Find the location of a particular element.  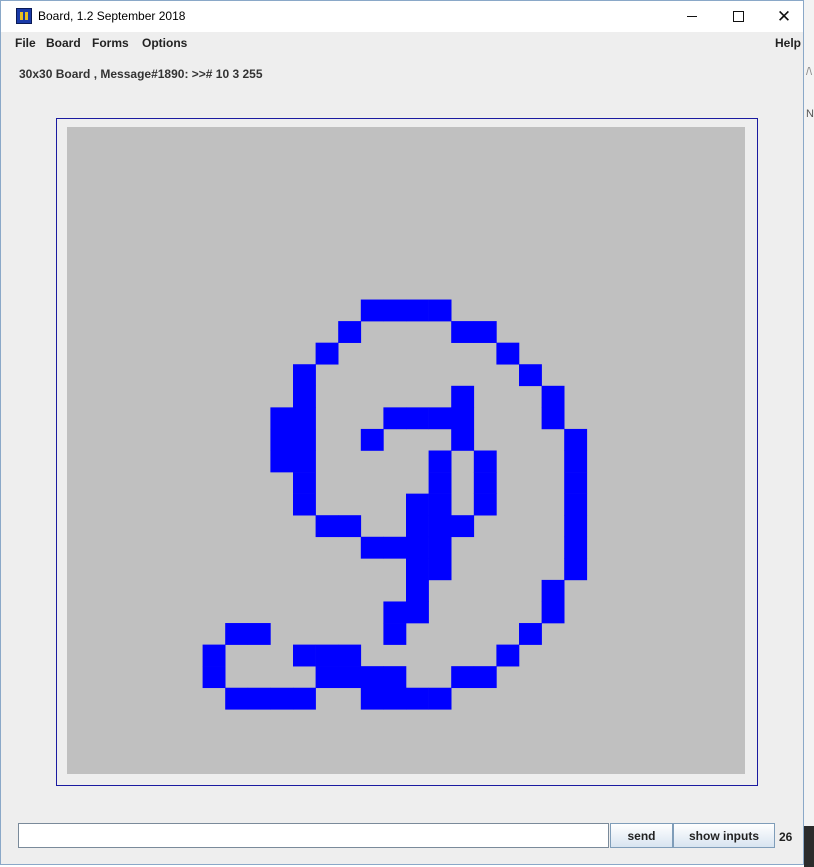

send-button: send is located at coordinates (641, 835).